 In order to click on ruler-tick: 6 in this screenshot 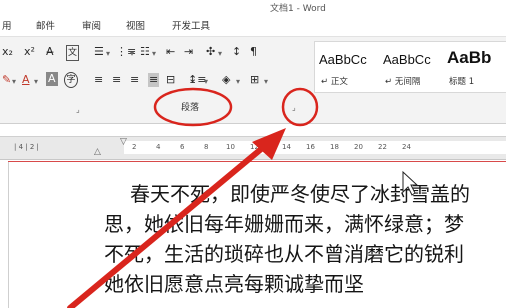, I will do `click(182, 147)`.